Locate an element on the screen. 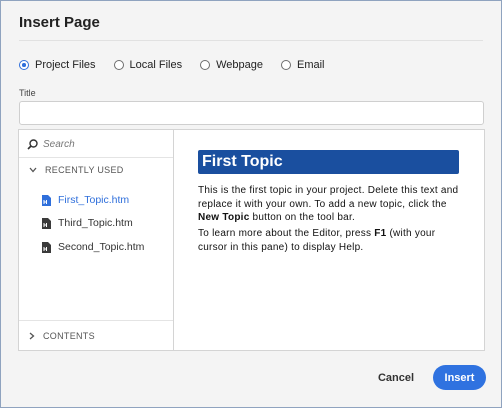 This screenshot has height=408, width=502. file-item-third-topic: Third_Topic.htm is located at coordinates (87, 223).